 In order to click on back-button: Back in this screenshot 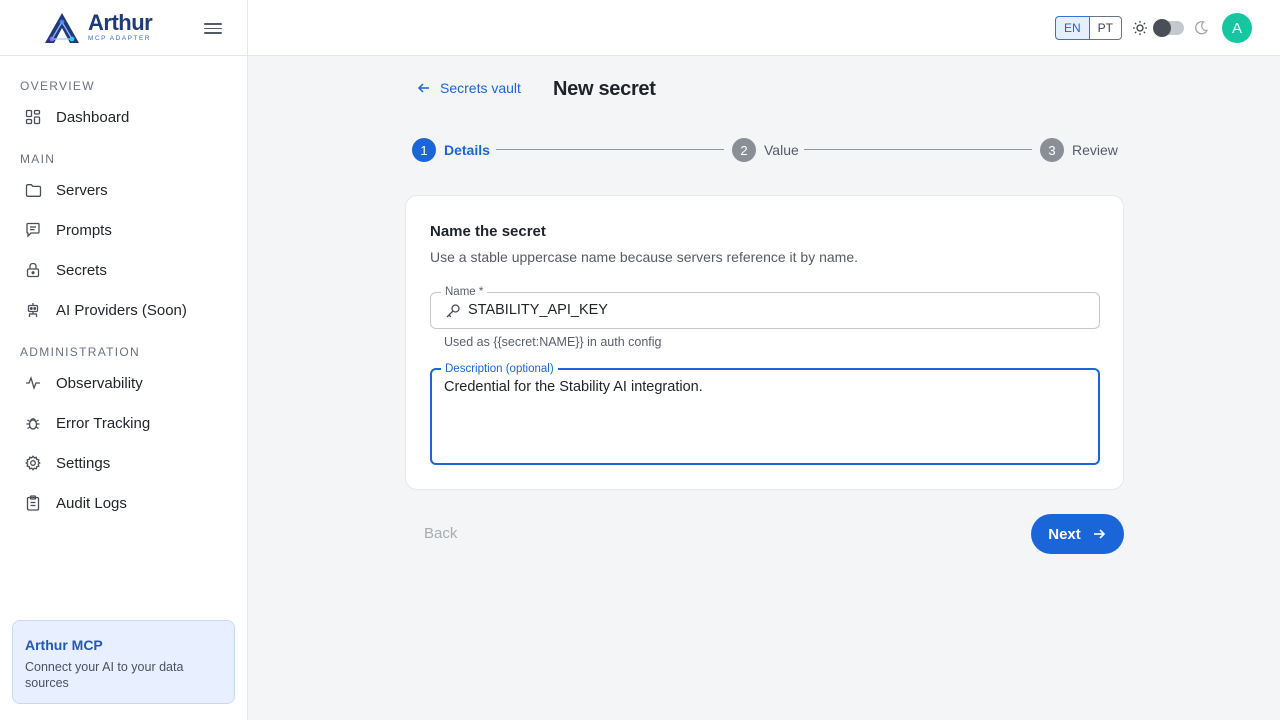, I will do `click(440, 533)`.